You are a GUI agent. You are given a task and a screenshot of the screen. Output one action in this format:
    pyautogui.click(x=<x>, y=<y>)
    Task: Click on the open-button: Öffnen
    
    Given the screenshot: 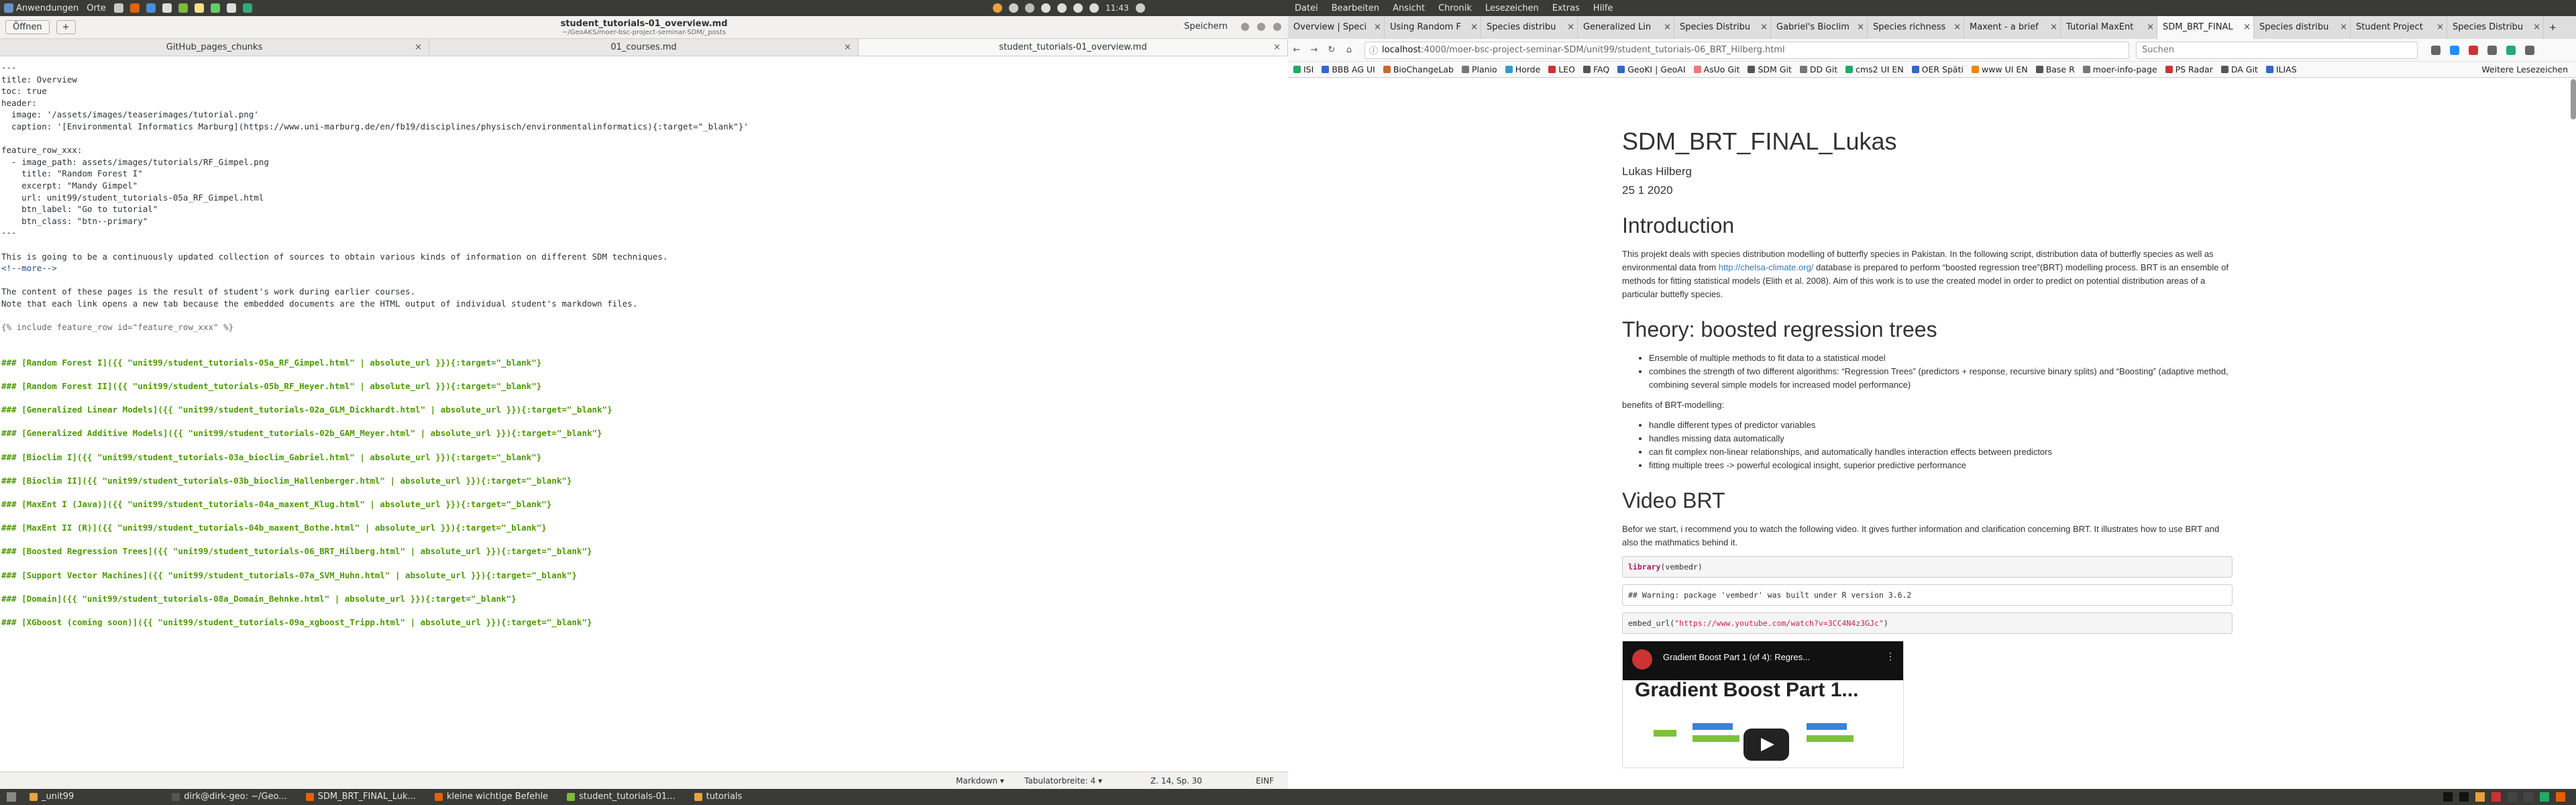 What is the action you would take?
    pyautogui.click(x=27, y=27)
    